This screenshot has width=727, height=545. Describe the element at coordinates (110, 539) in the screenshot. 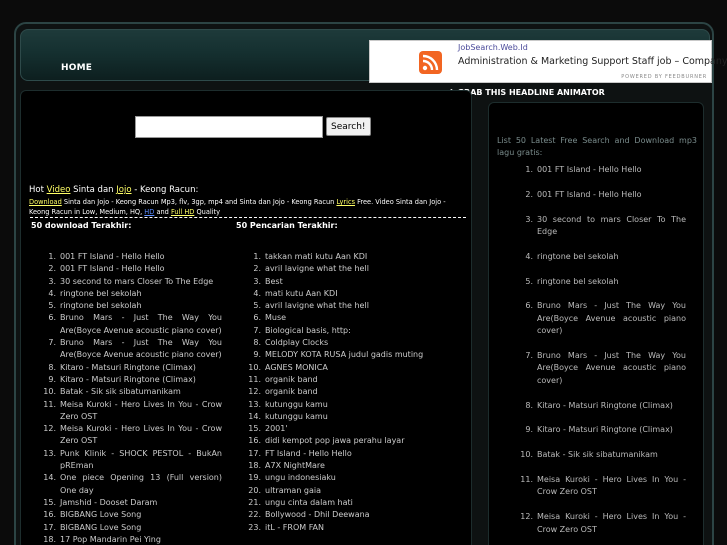

I see `list-item-label: 17 Pop Mandarin Pei Ying` at that location.